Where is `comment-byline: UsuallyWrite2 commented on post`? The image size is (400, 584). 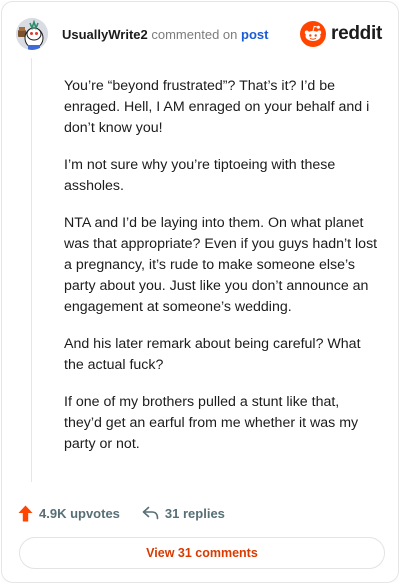 comment-byline: UsuallyWrite2 commented on post is located at coordinates (165, 34).